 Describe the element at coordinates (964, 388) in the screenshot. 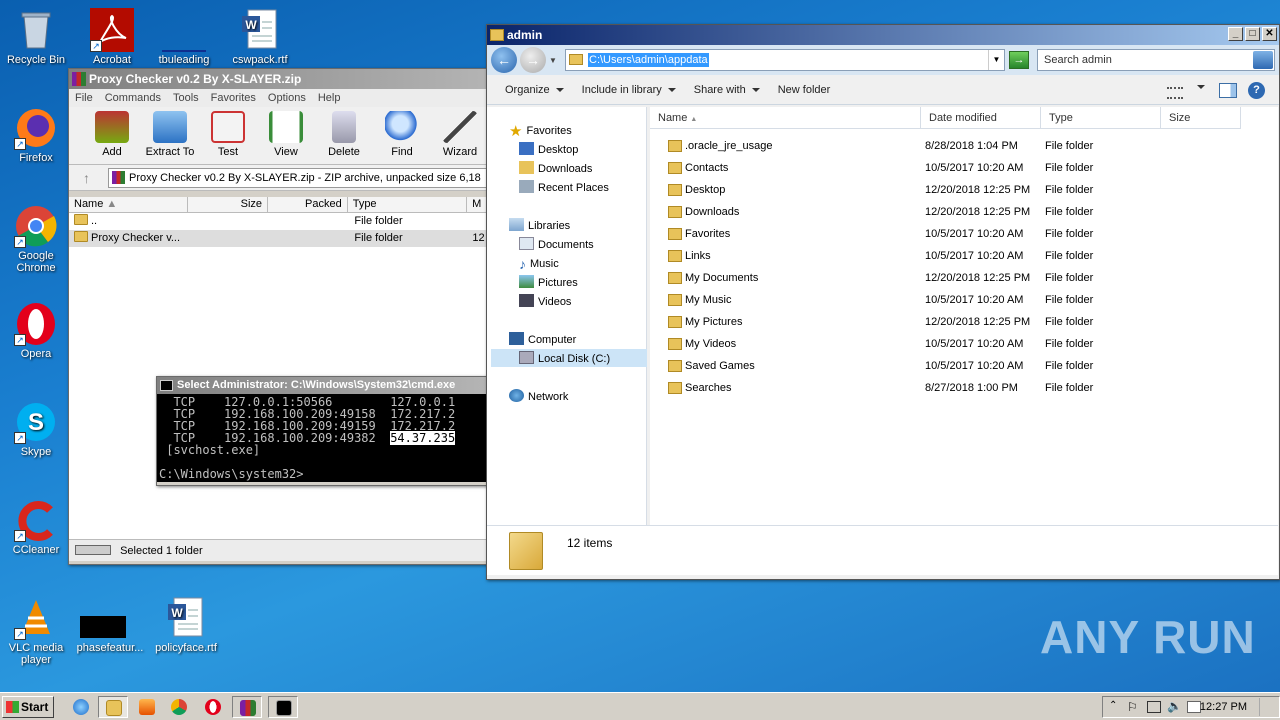

I see `file-row: Searches 8/27/2018 1:00 PM File folder` at that location.